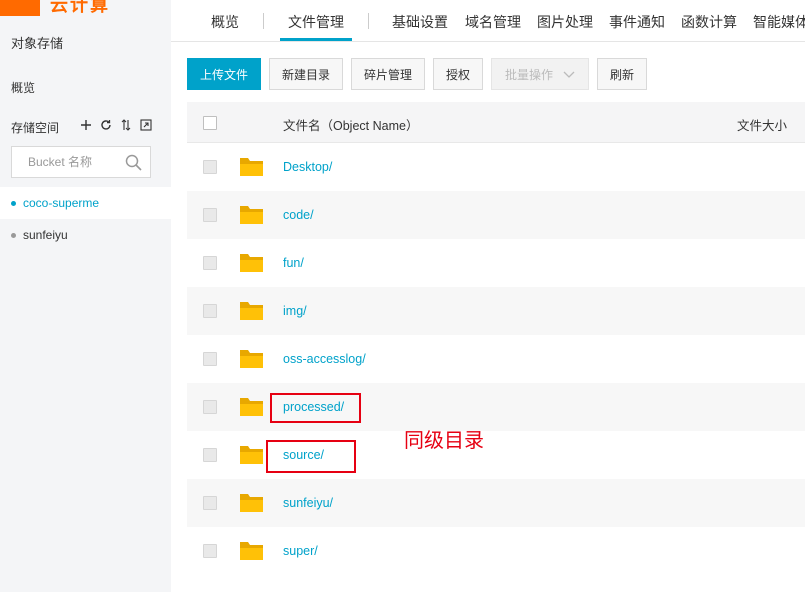 The width and height of the screenshot is (805, 592). Describe the element at coordinates (496, 503) in the screenshot. I see `table-row: sunfeiyu/` at that location.